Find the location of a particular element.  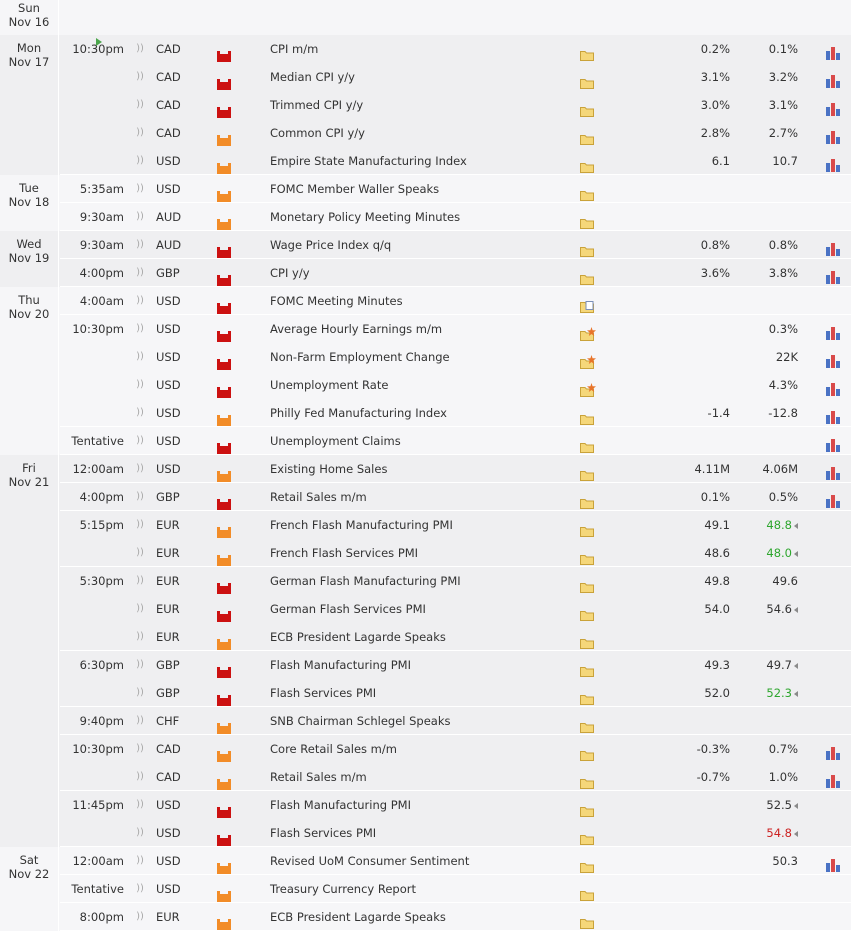

event-row: )) CAD Common CPI y/y 2.8% 2.7% is located at coordinates (455, 133).